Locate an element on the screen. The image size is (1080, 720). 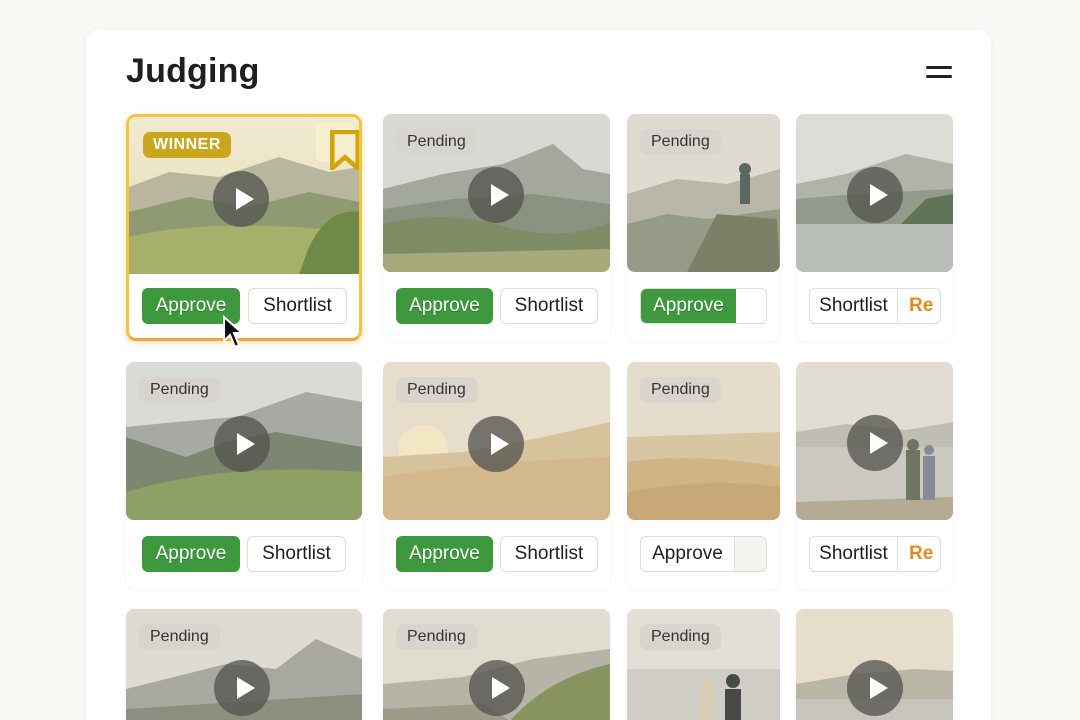
page-title: Judging is located at coordinates (193, 71).